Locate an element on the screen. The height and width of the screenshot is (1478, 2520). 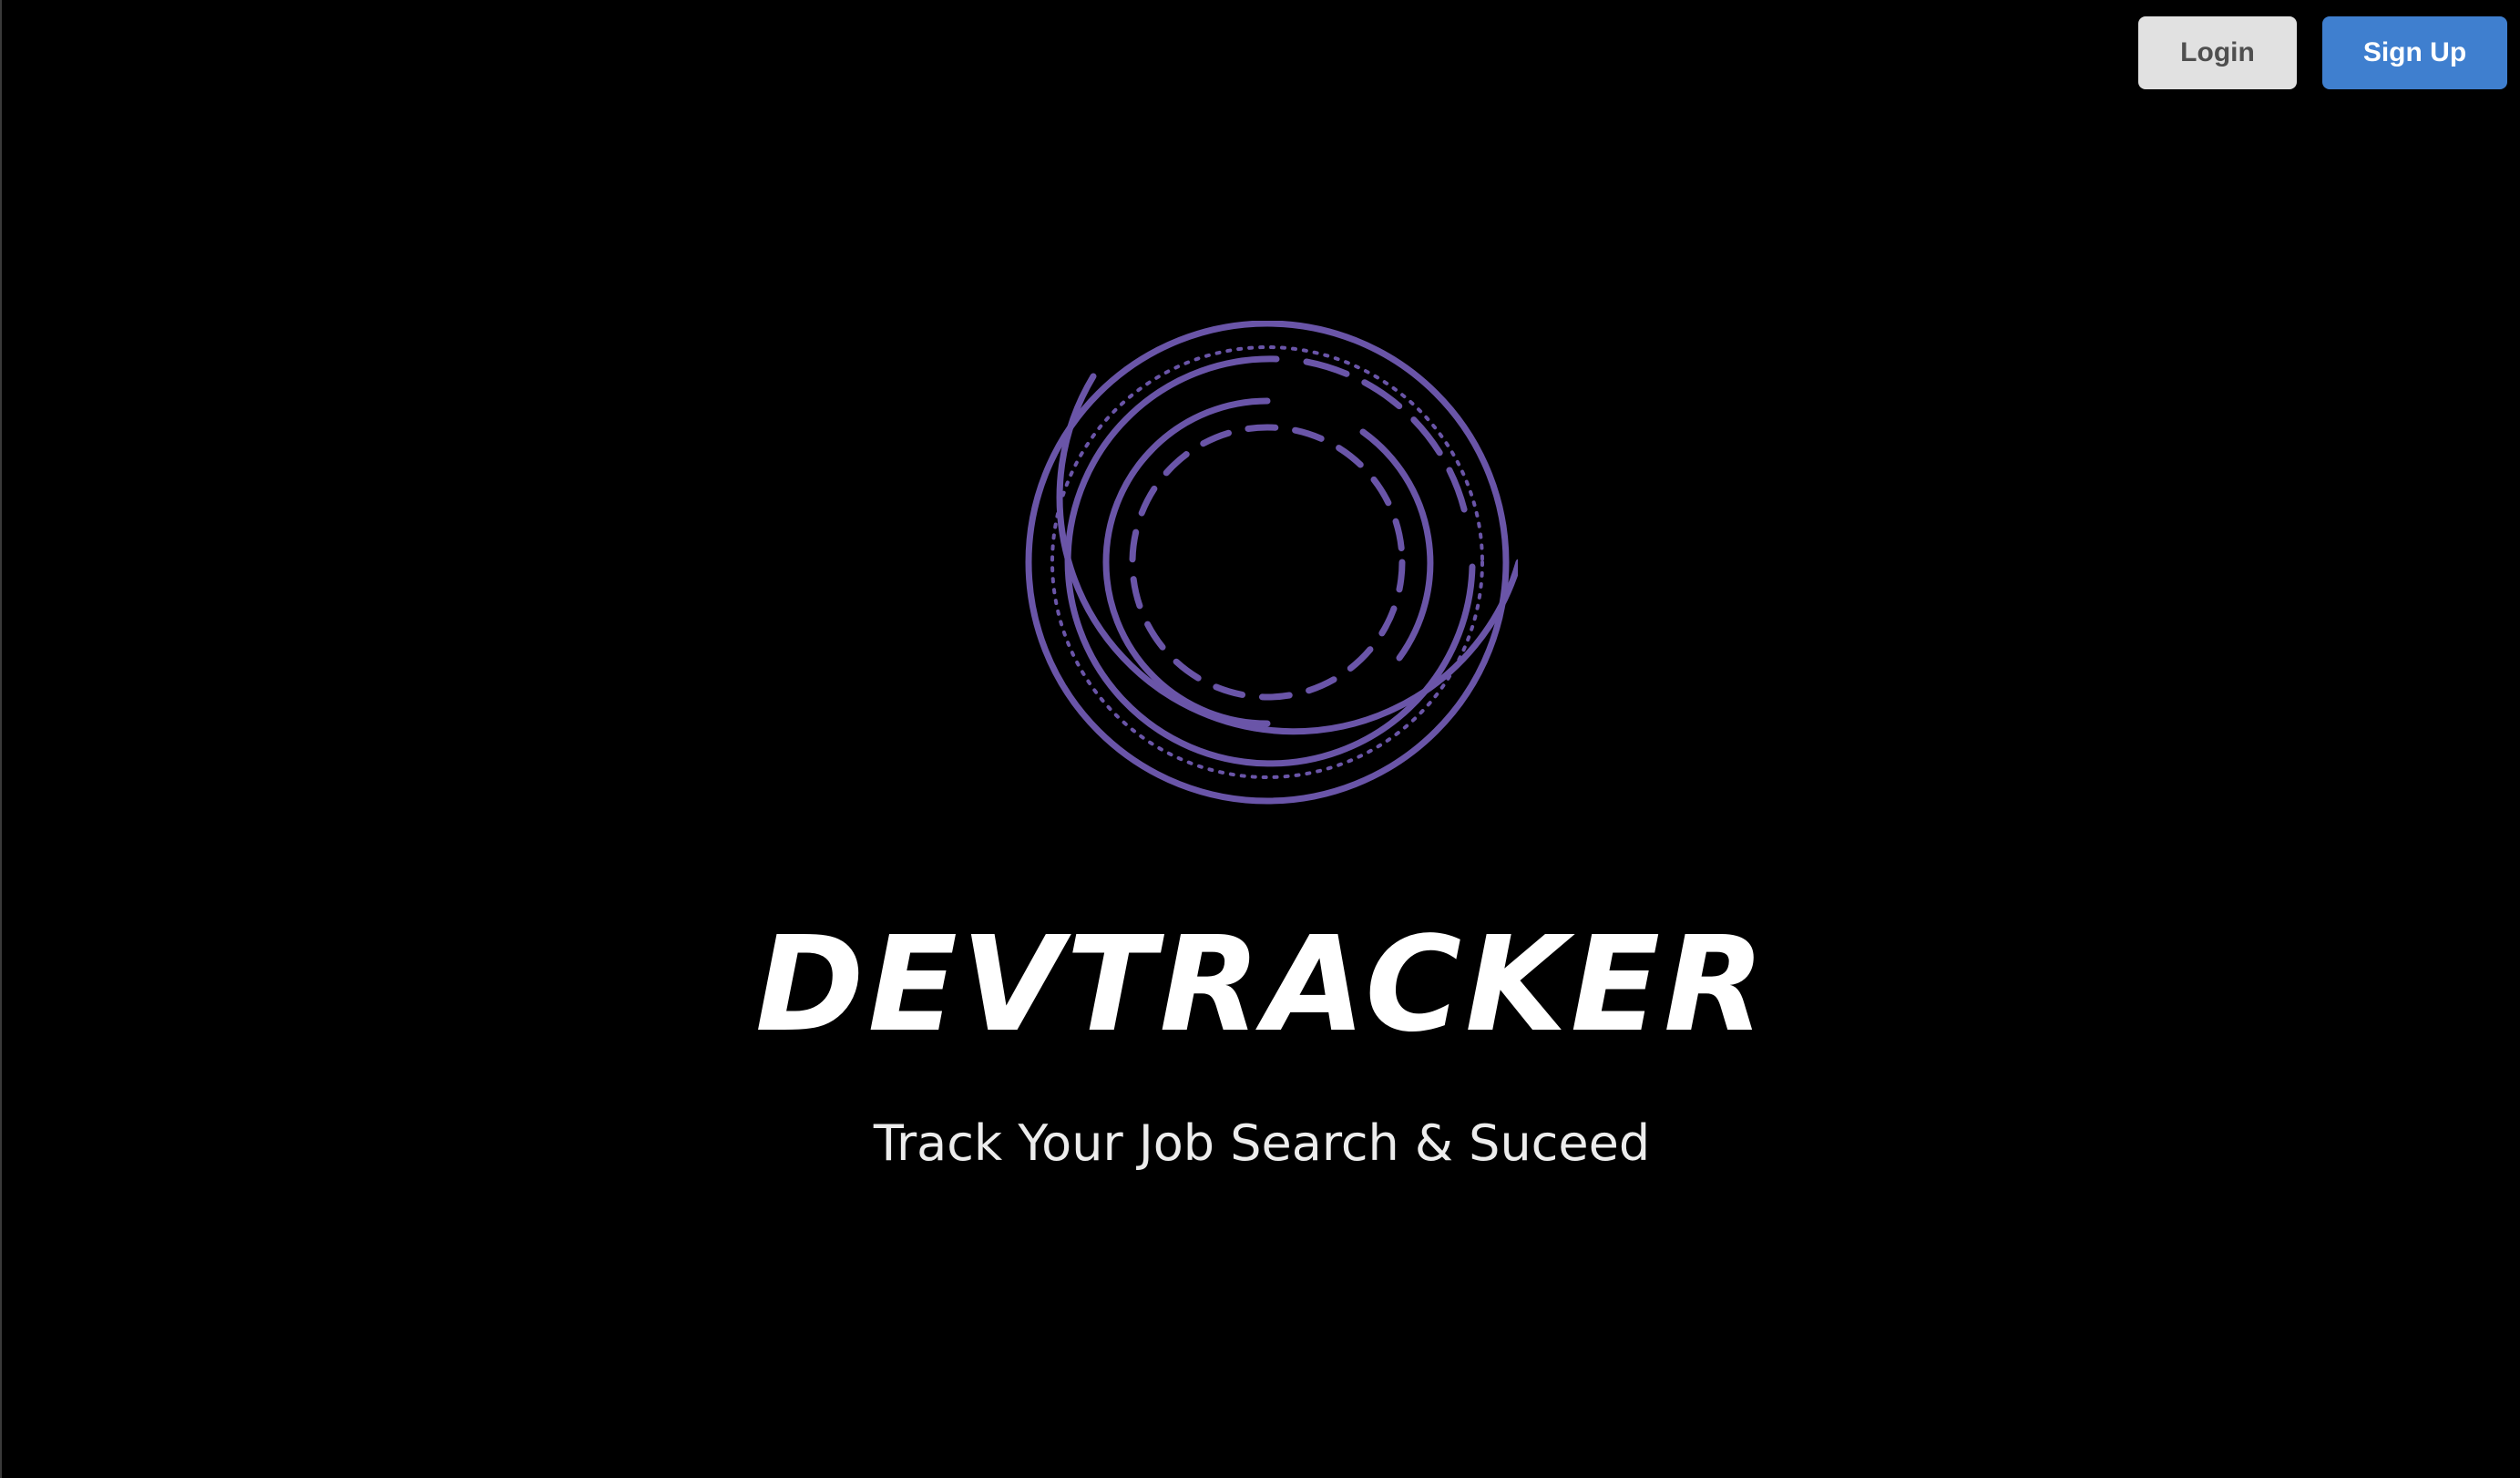
logo-ring-innermost-dashed is located at coordinates (1267, 563).